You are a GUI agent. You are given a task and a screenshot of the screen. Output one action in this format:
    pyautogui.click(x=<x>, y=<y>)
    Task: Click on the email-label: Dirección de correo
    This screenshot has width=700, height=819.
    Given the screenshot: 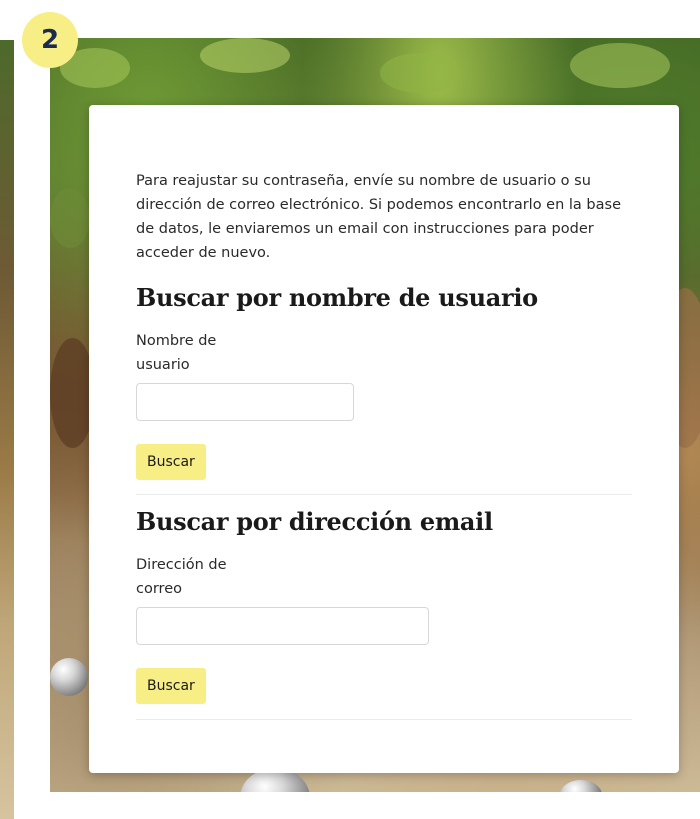 What is the action you would take?
    pyautogui.click(x=181, y=577)
    